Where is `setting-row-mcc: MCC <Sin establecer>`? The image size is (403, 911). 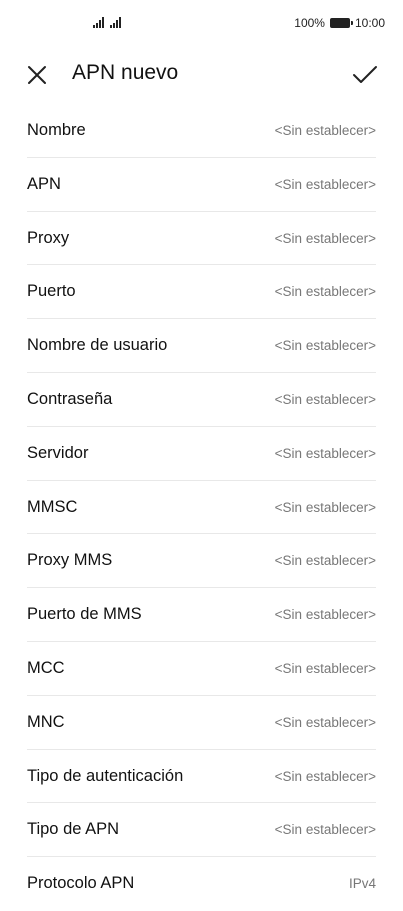
setting-row-mcc: MCC <Sin establecer> is located at coordinates (201, 669).